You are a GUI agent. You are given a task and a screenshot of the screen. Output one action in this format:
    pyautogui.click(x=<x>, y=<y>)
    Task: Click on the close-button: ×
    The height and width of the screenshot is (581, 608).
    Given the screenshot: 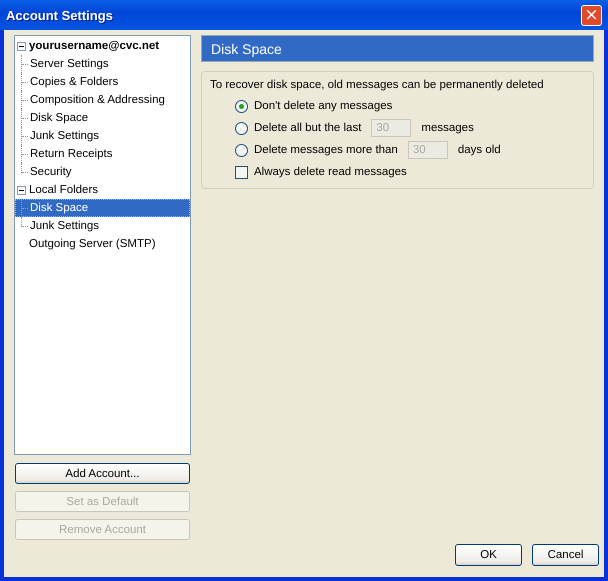 What is the action you would take?
    pyautogui.click(x=591, y=15)
    